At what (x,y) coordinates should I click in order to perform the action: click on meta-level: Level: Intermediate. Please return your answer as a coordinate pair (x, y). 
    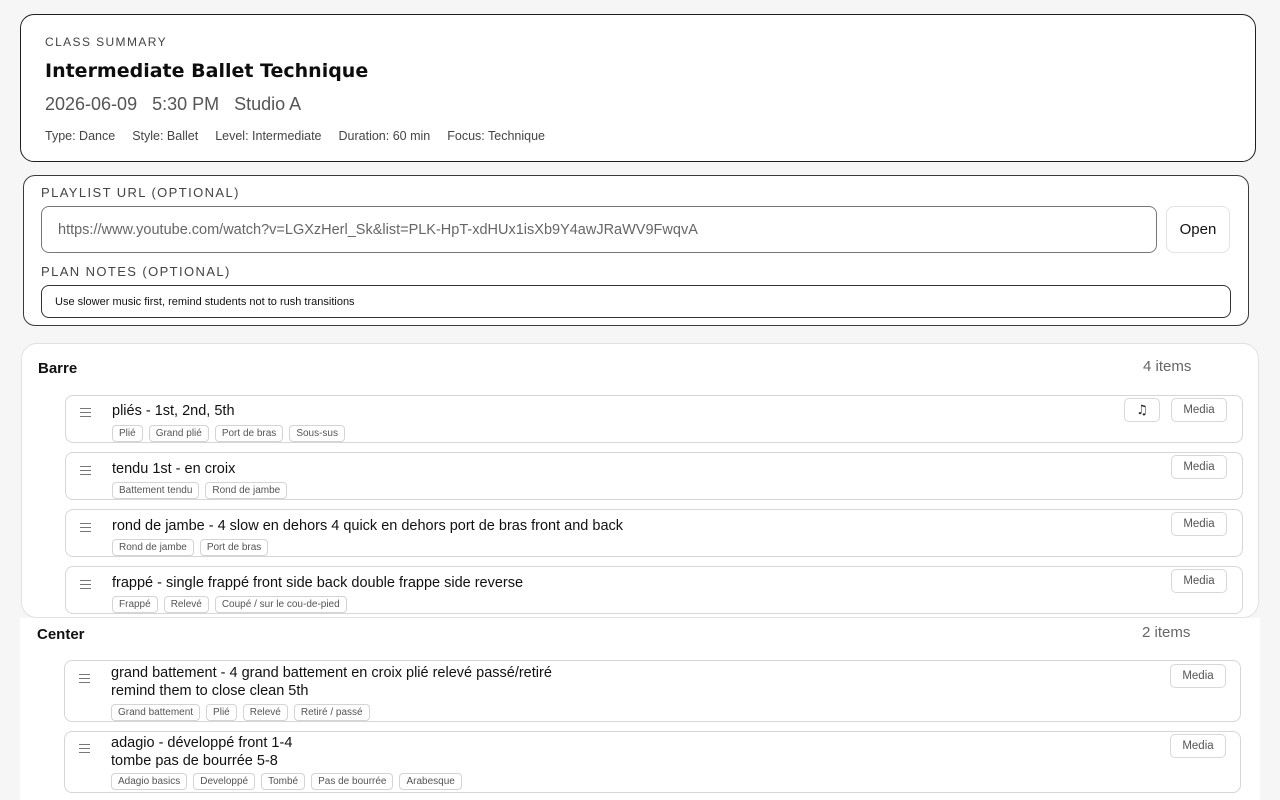
    Looking at the image, I should click on (268, 136).